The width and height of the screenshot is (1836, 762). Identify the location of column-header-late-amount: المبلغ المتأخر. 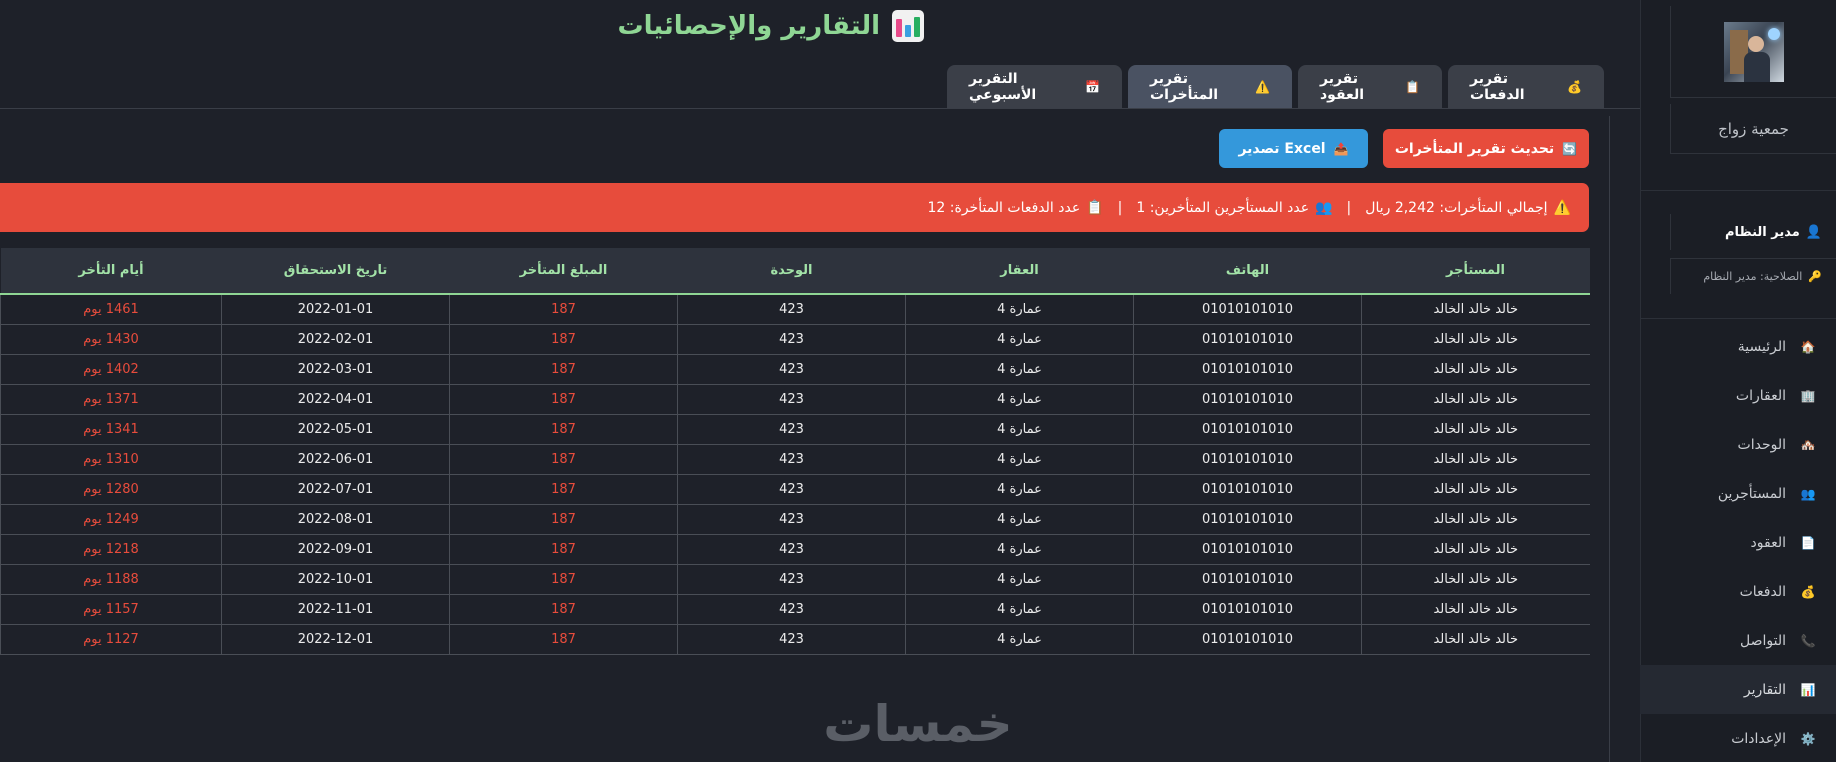
(563, 271).